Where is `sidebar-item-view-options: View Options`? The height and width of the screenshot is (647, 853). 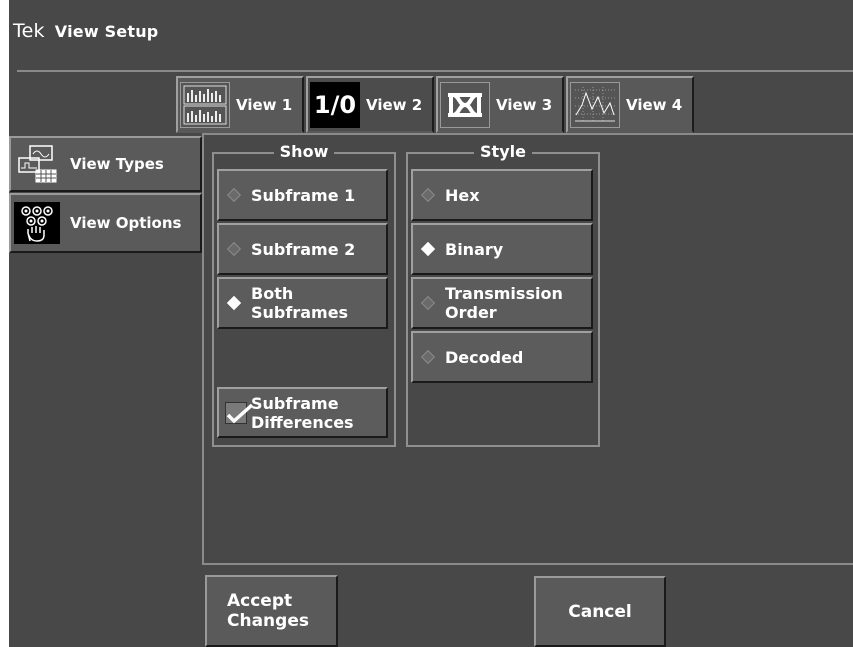
sidebar-item-view-options: View Options is located at coordinates (105, 223).